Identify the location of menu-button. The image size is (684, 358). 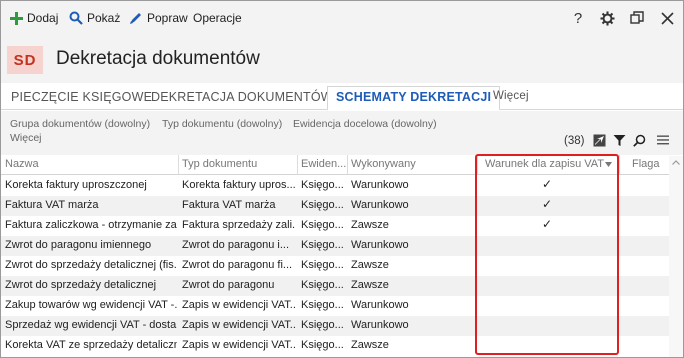
(663, 140).